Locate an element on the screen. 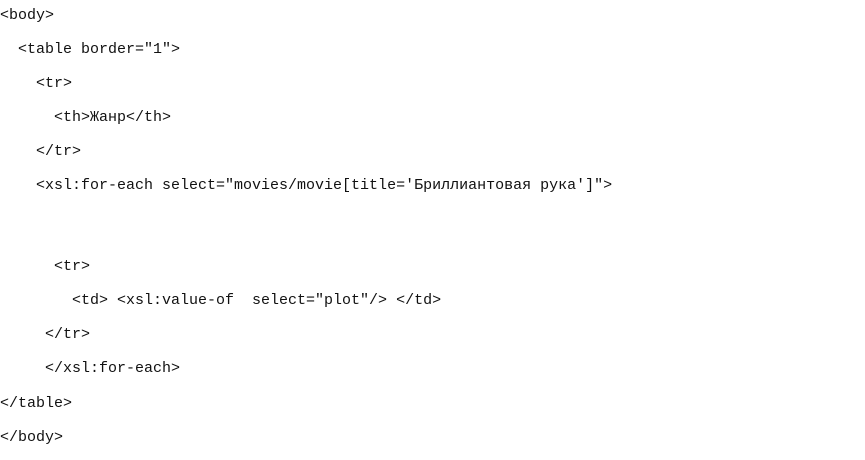 This screenshot has height=460, width=865. code-line-inner-tr-close: </tr> is located at coordinates (45, 334).